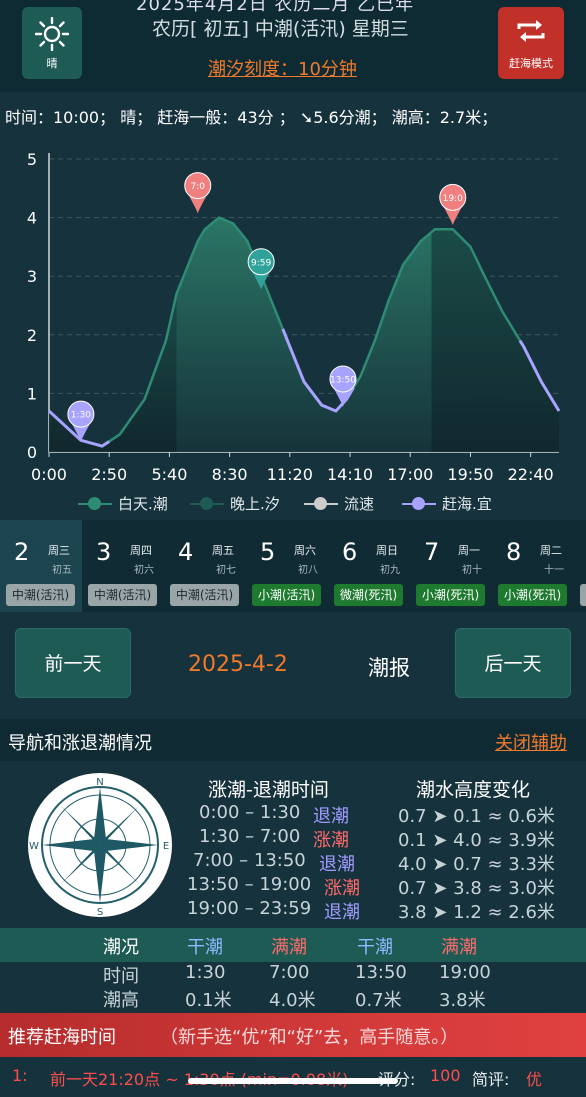  What do you see at coordinates (20, 1075) in the screenshot?
I see `recommend-index: 1:` at bounding box center [20, 1075].